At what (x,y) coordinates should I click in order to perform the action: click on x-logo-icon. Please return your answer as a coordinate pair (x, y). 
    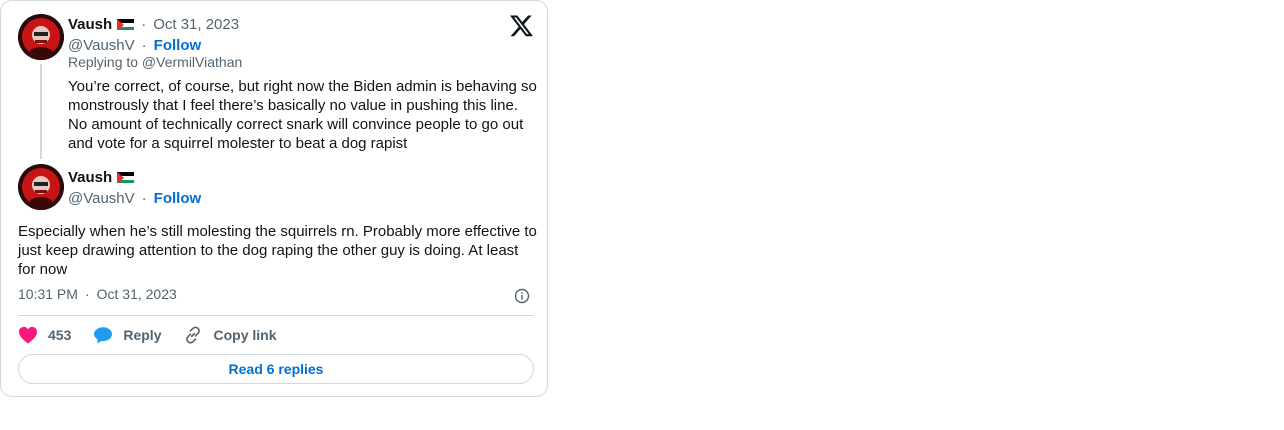
    Looking at the image, I should click on (521, 25).